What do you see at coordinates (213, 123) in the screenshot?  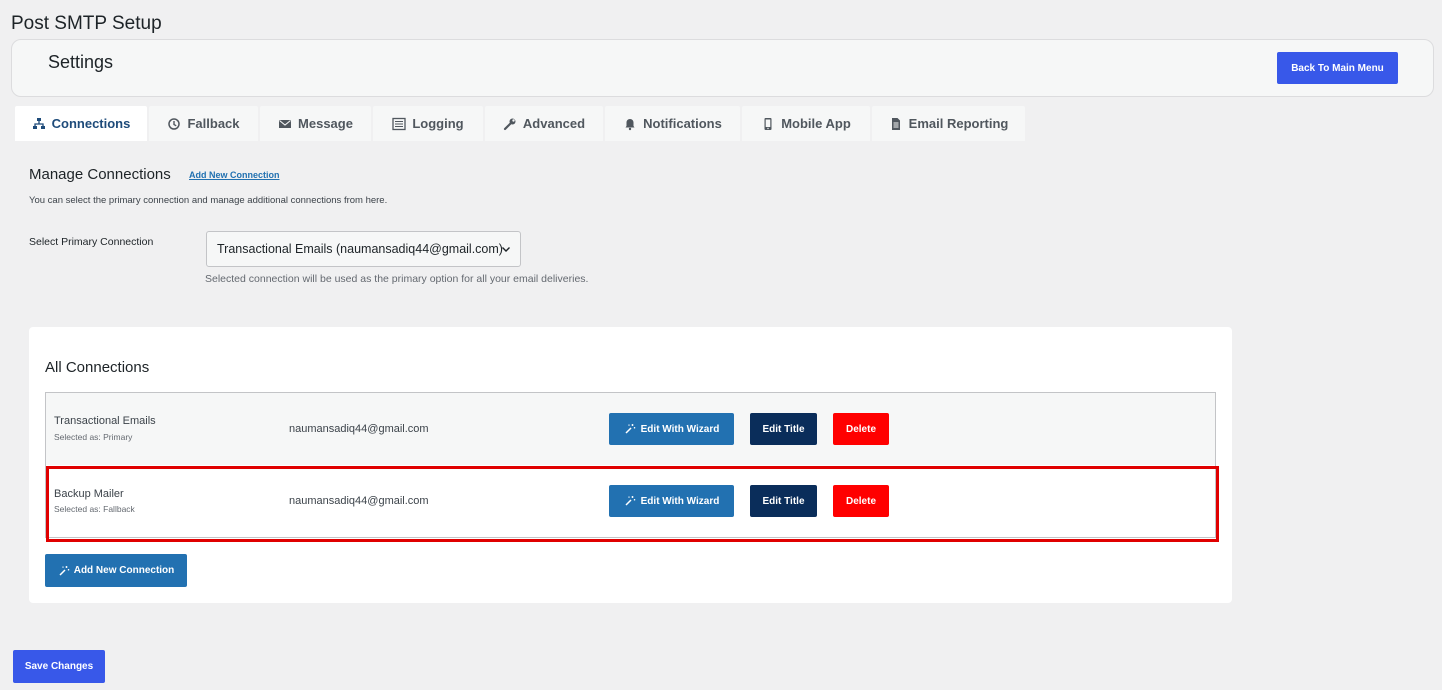 I see `tab-label: Fallback` at bounding box center [213, 123].